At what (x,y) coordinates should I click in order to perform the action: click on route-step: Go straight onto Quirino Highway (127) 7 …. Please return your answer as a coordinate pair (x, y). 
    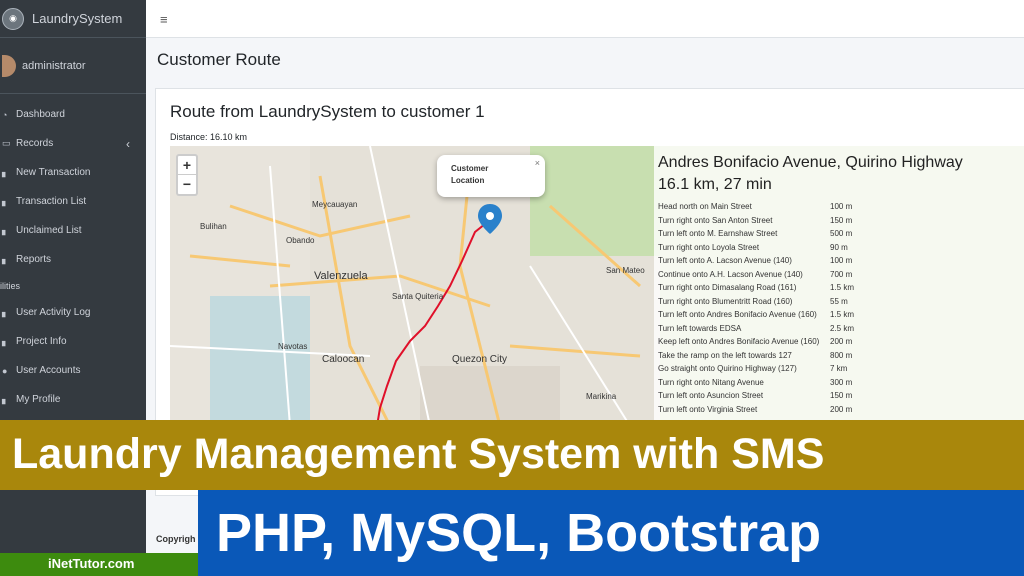
    Looking at the image, I should click on (841, 369).